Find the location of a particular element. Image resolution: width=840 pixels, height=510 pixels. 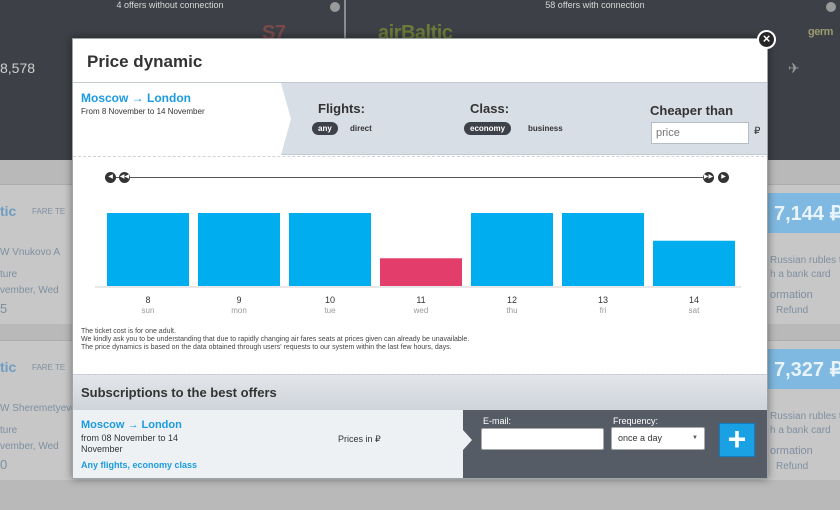

day-label: 12 is located at coordinates (512, 300).